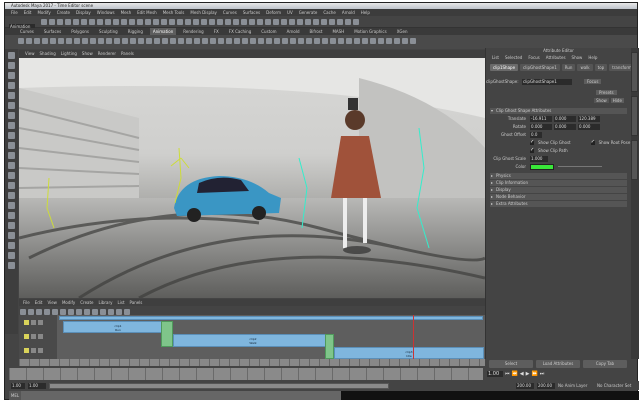 This screenshot has width=640, height=403. Describe the element at coordinates (118, 327) in the screenshot. I see `clip-1: clip1 Run` at that location.